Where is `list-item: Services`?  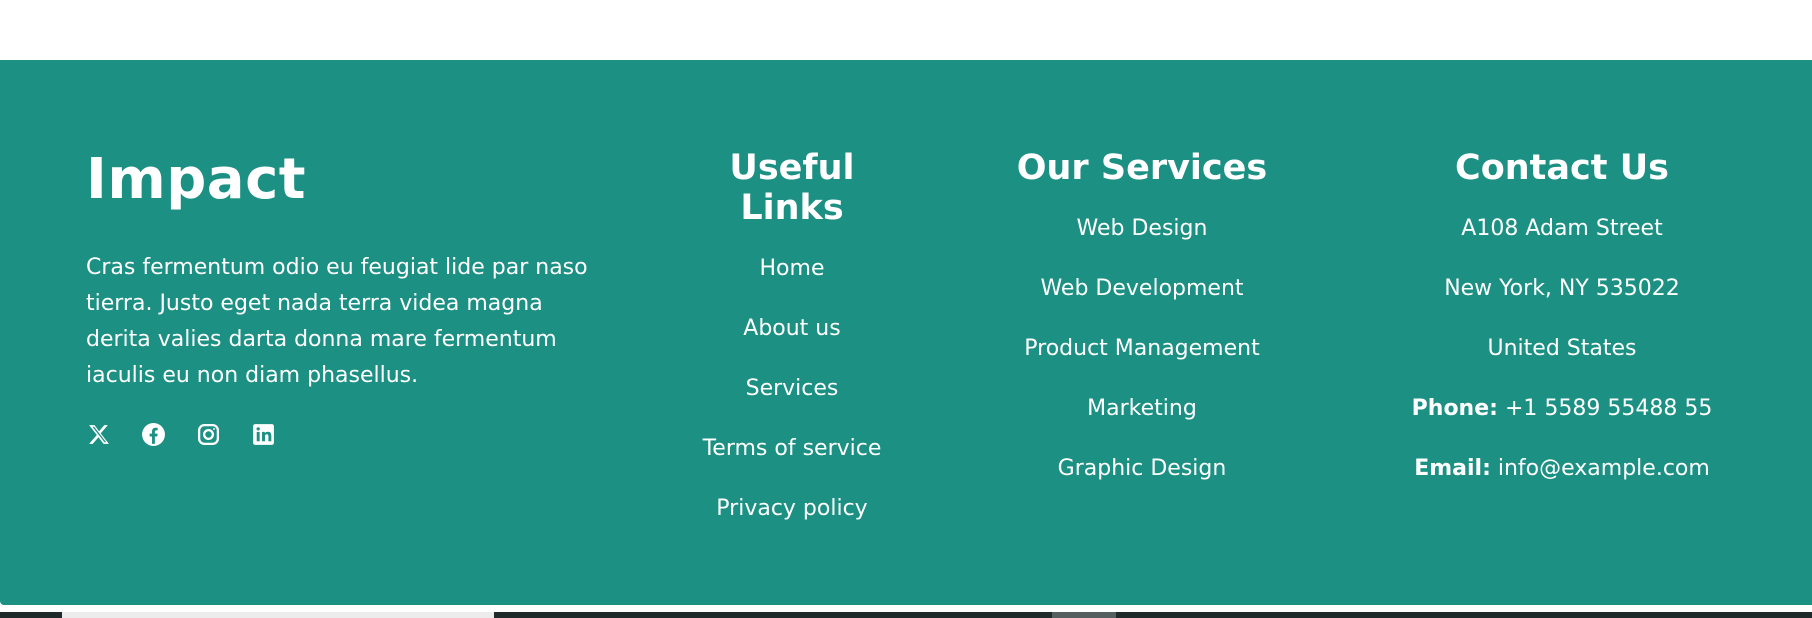
list-item: Services is located at coordinates (792, 389).